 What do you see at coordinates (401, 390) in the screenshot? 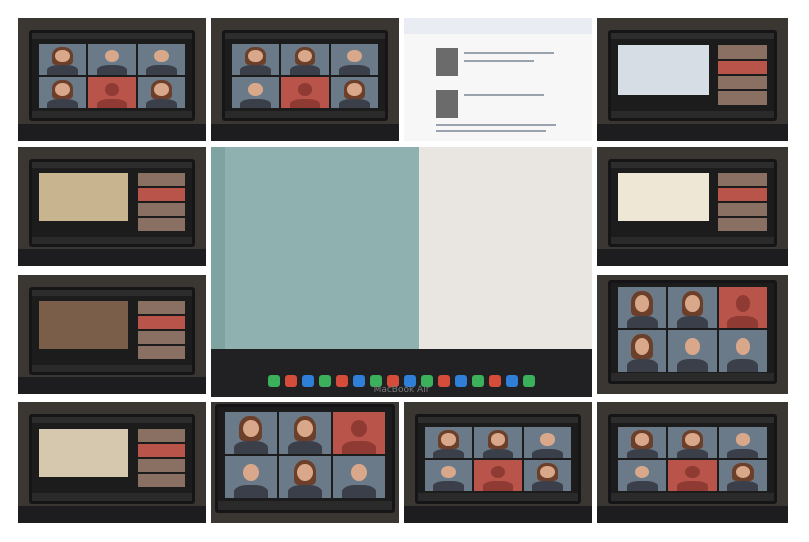
I see `device-label: MacBook Air` at bounding box center [401, 390].